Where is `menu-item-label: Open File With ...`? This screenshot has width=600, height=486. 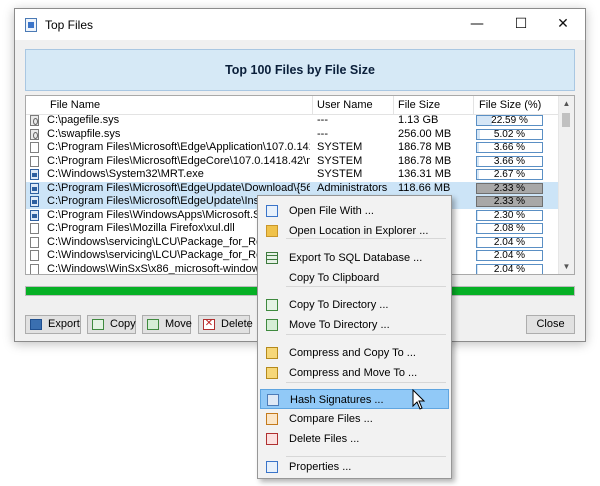
menu-item-label: Open File With ... is located at coordinates (331, 211).